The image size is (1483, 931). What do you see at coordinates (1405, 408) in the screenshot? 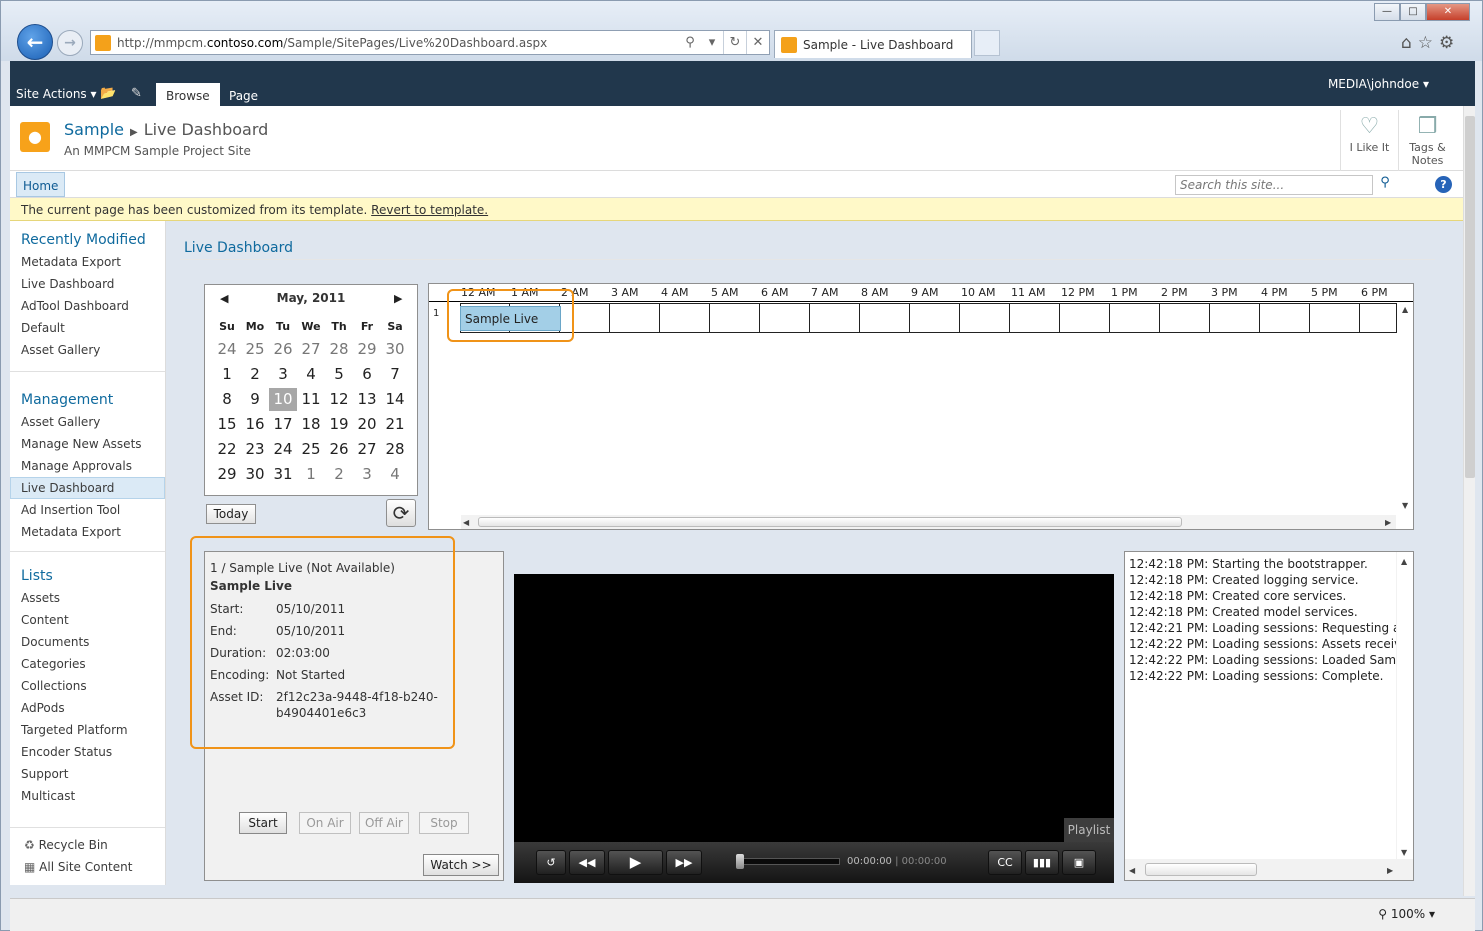
I see `schedule-vertical-scrollbar: ▲ ▼` at bounding box center [1405, 408].